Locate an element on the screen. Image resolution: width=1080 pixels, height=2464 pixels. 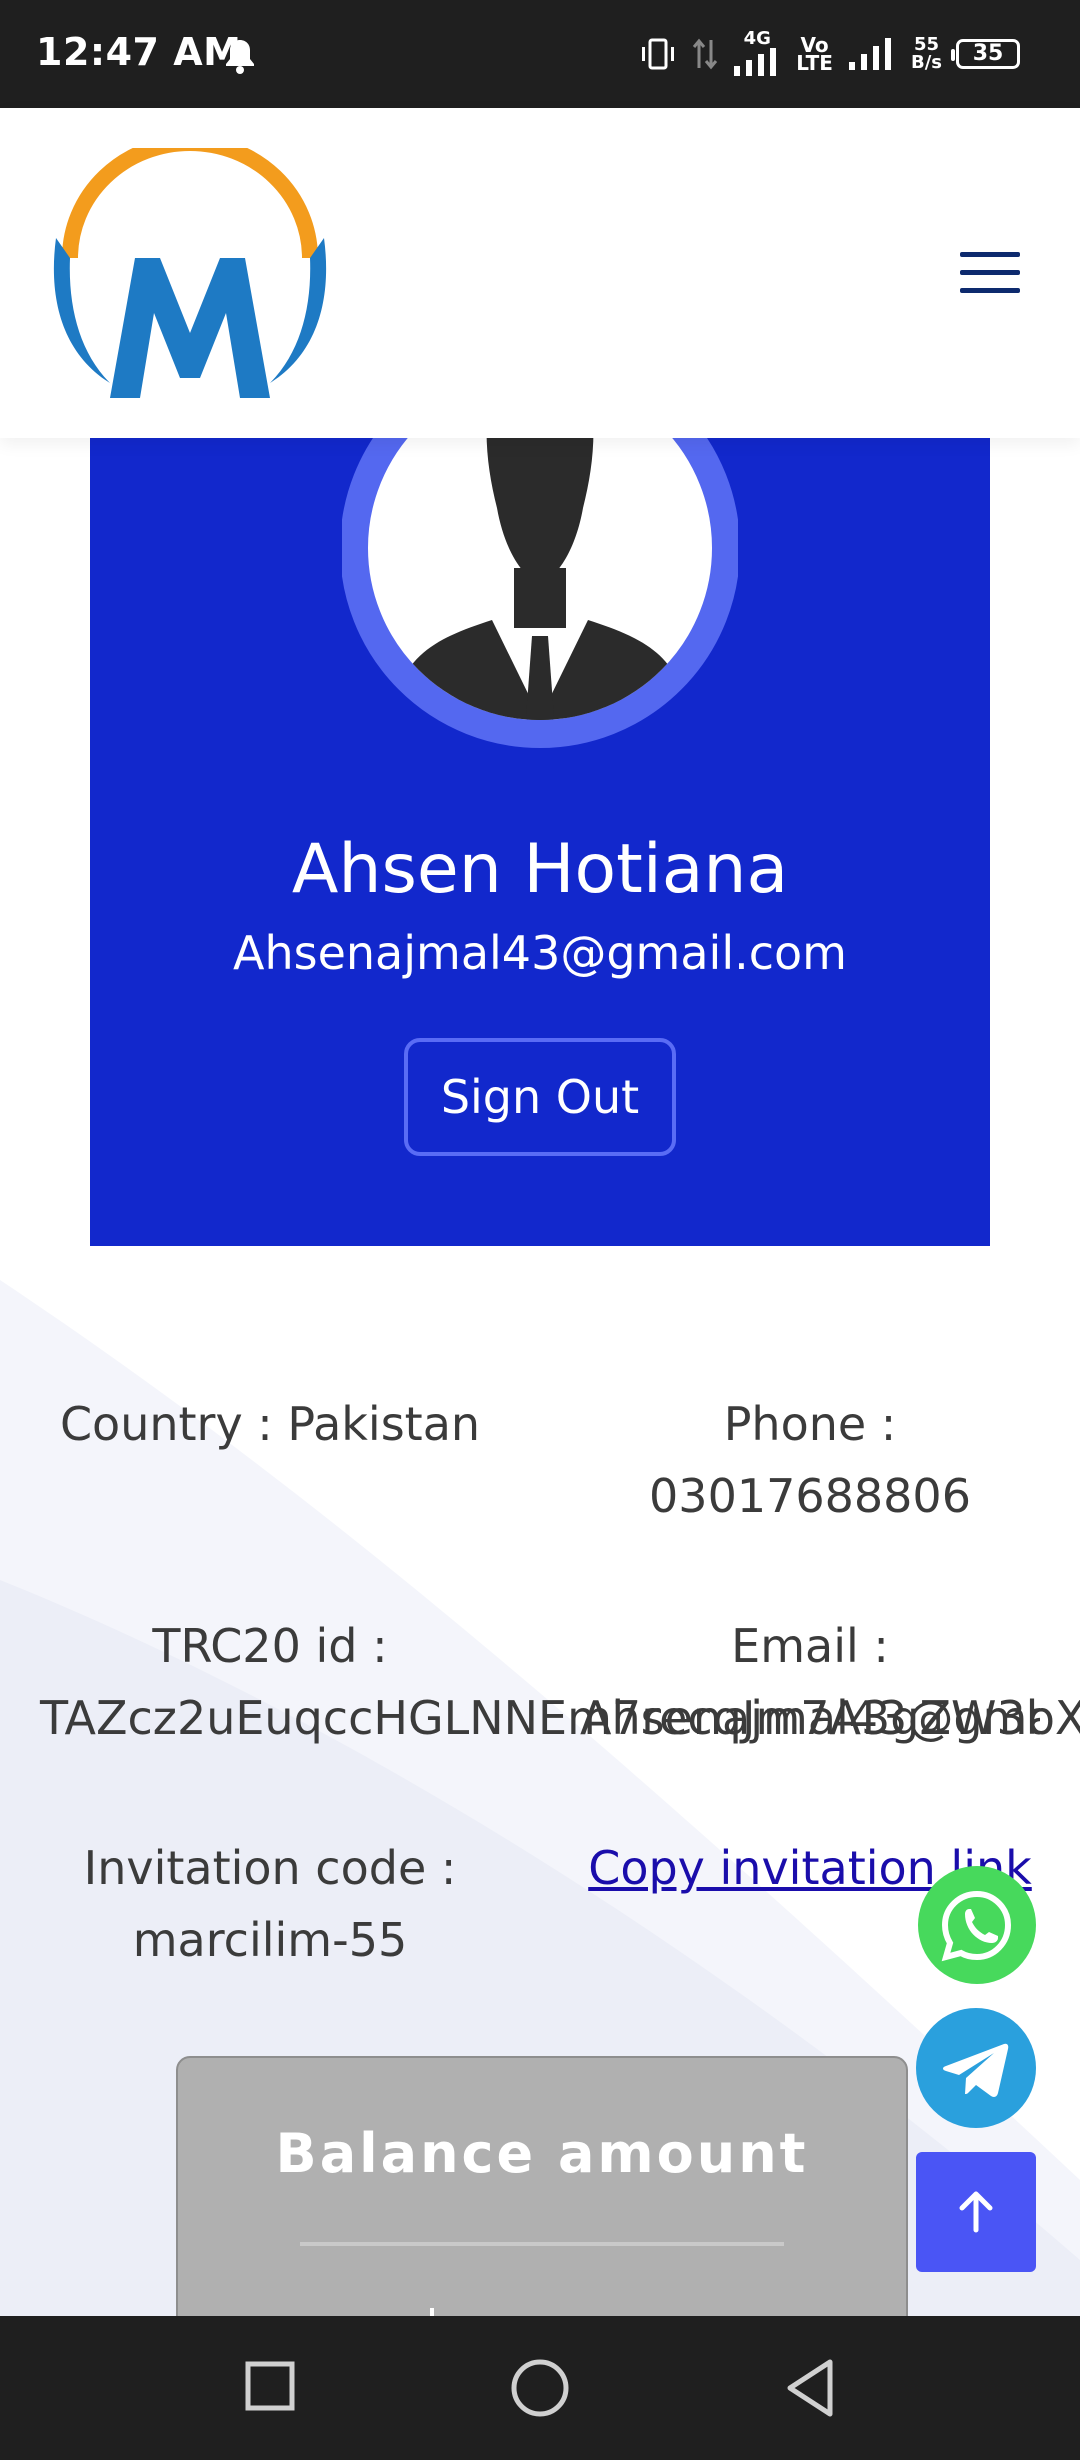
volte-indicator: Vo LTE is located at coordinates (814, 54).